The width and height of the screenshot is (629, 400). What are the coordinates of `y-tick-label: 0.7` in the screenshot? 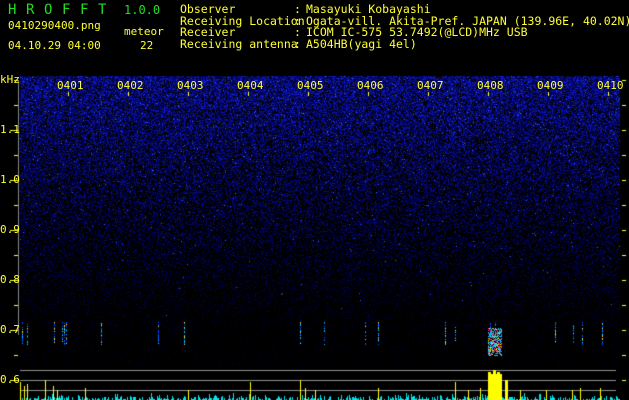 It's located at (10, 329).